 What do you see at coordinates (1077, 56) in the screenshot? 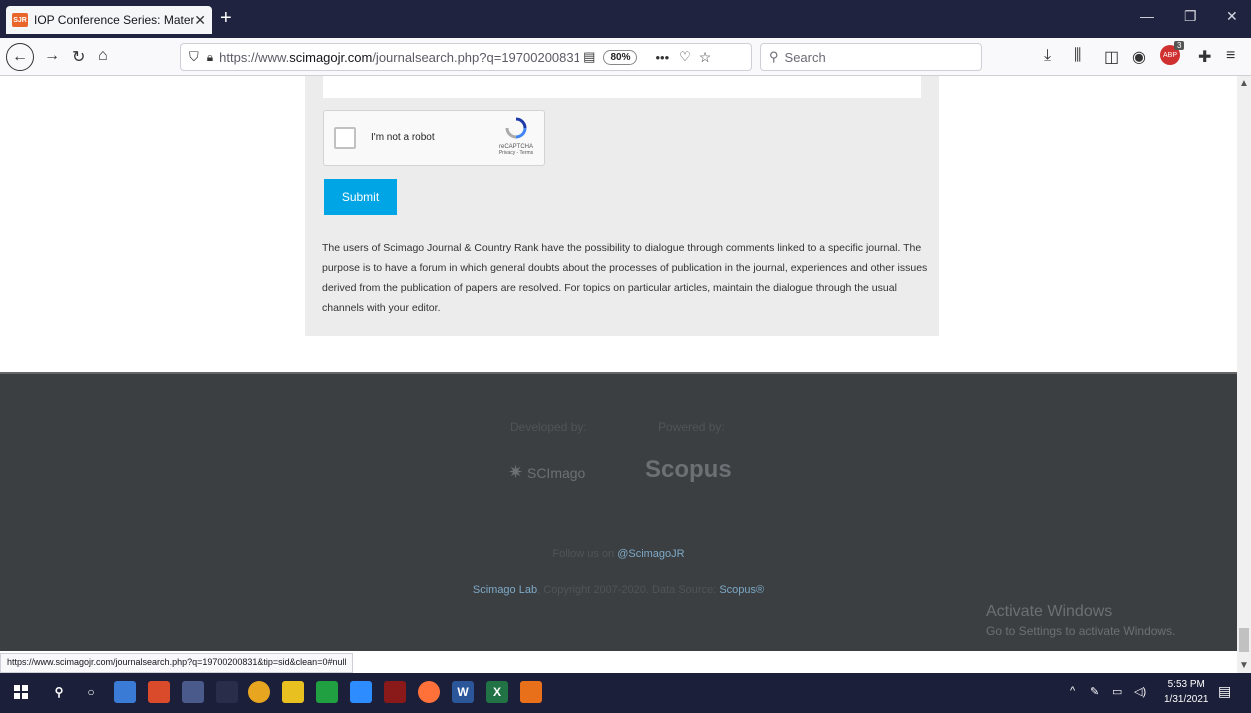
I see `library-icon: ⫼` at bounding box center [1077, 56].